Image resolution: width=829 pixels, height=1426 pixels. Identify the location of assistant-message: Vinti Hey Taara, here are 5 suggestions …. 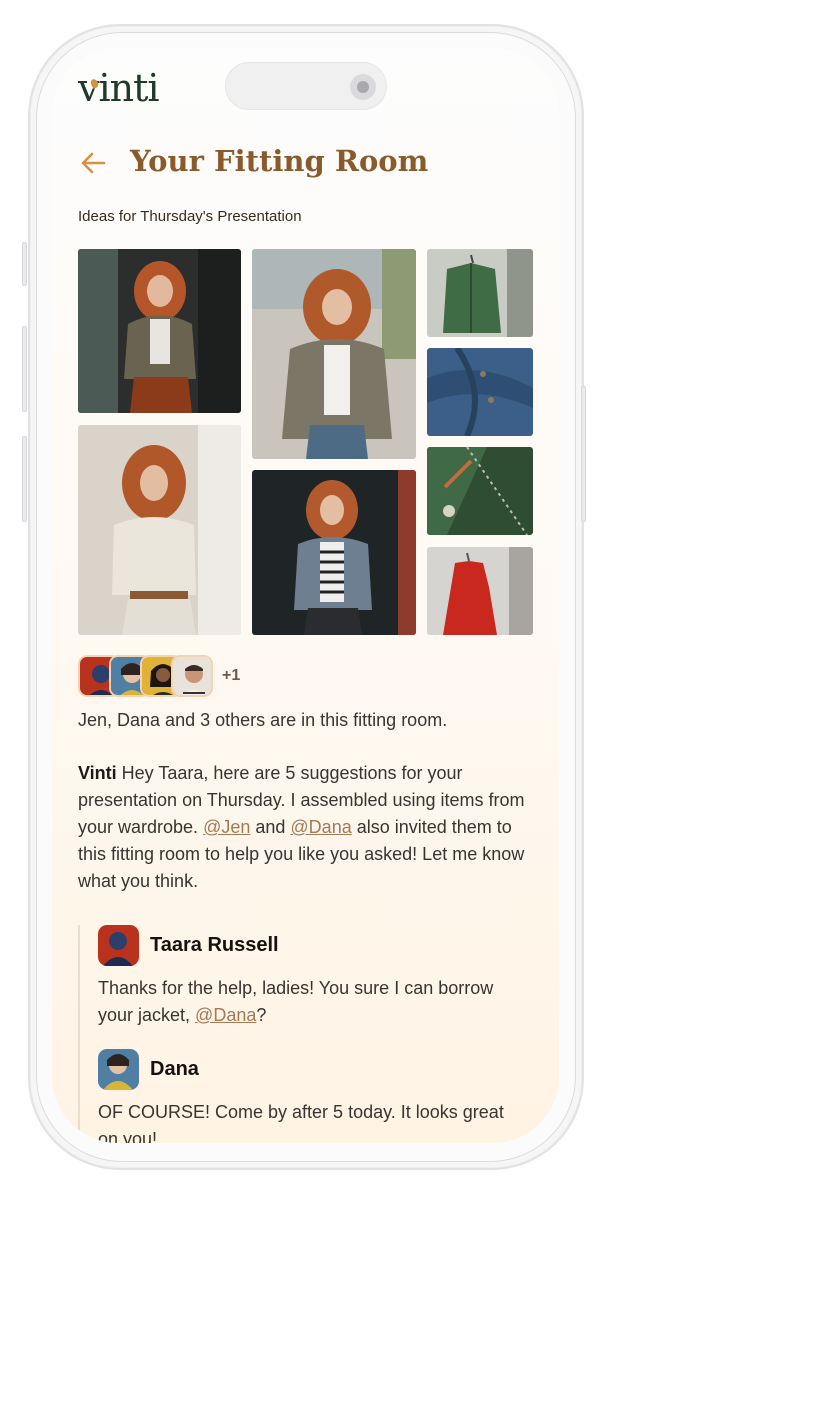
(308, 827).